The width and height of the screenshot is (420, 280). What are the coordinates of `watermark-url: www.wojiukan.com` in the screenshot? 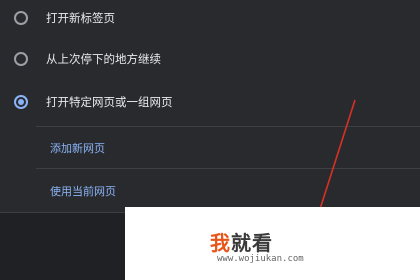 It's located at (260, 259).